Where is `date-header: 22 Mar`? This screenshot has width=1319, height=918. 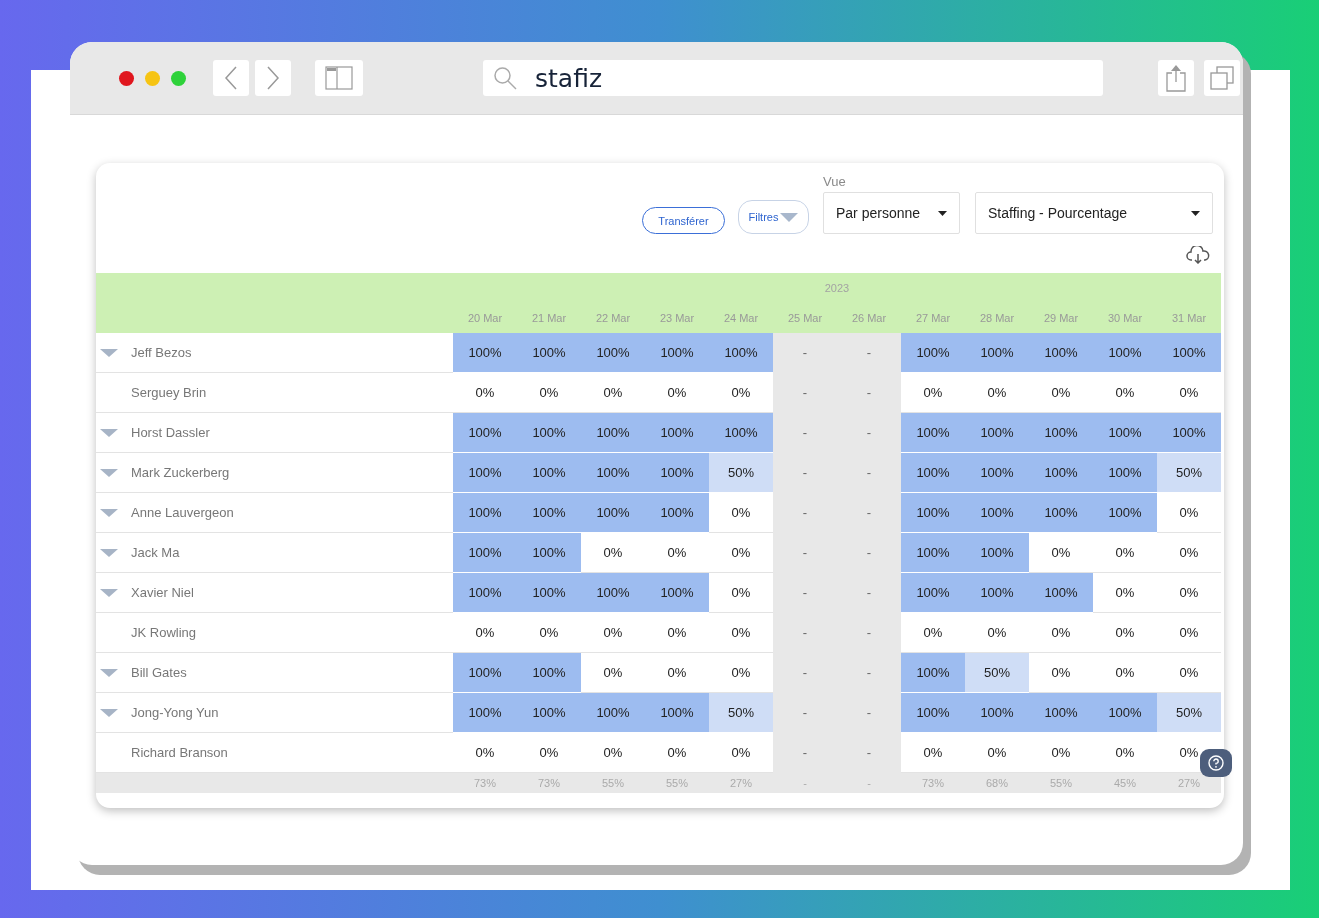 date-header: 22 Mar is located at coordinates (613, 318).